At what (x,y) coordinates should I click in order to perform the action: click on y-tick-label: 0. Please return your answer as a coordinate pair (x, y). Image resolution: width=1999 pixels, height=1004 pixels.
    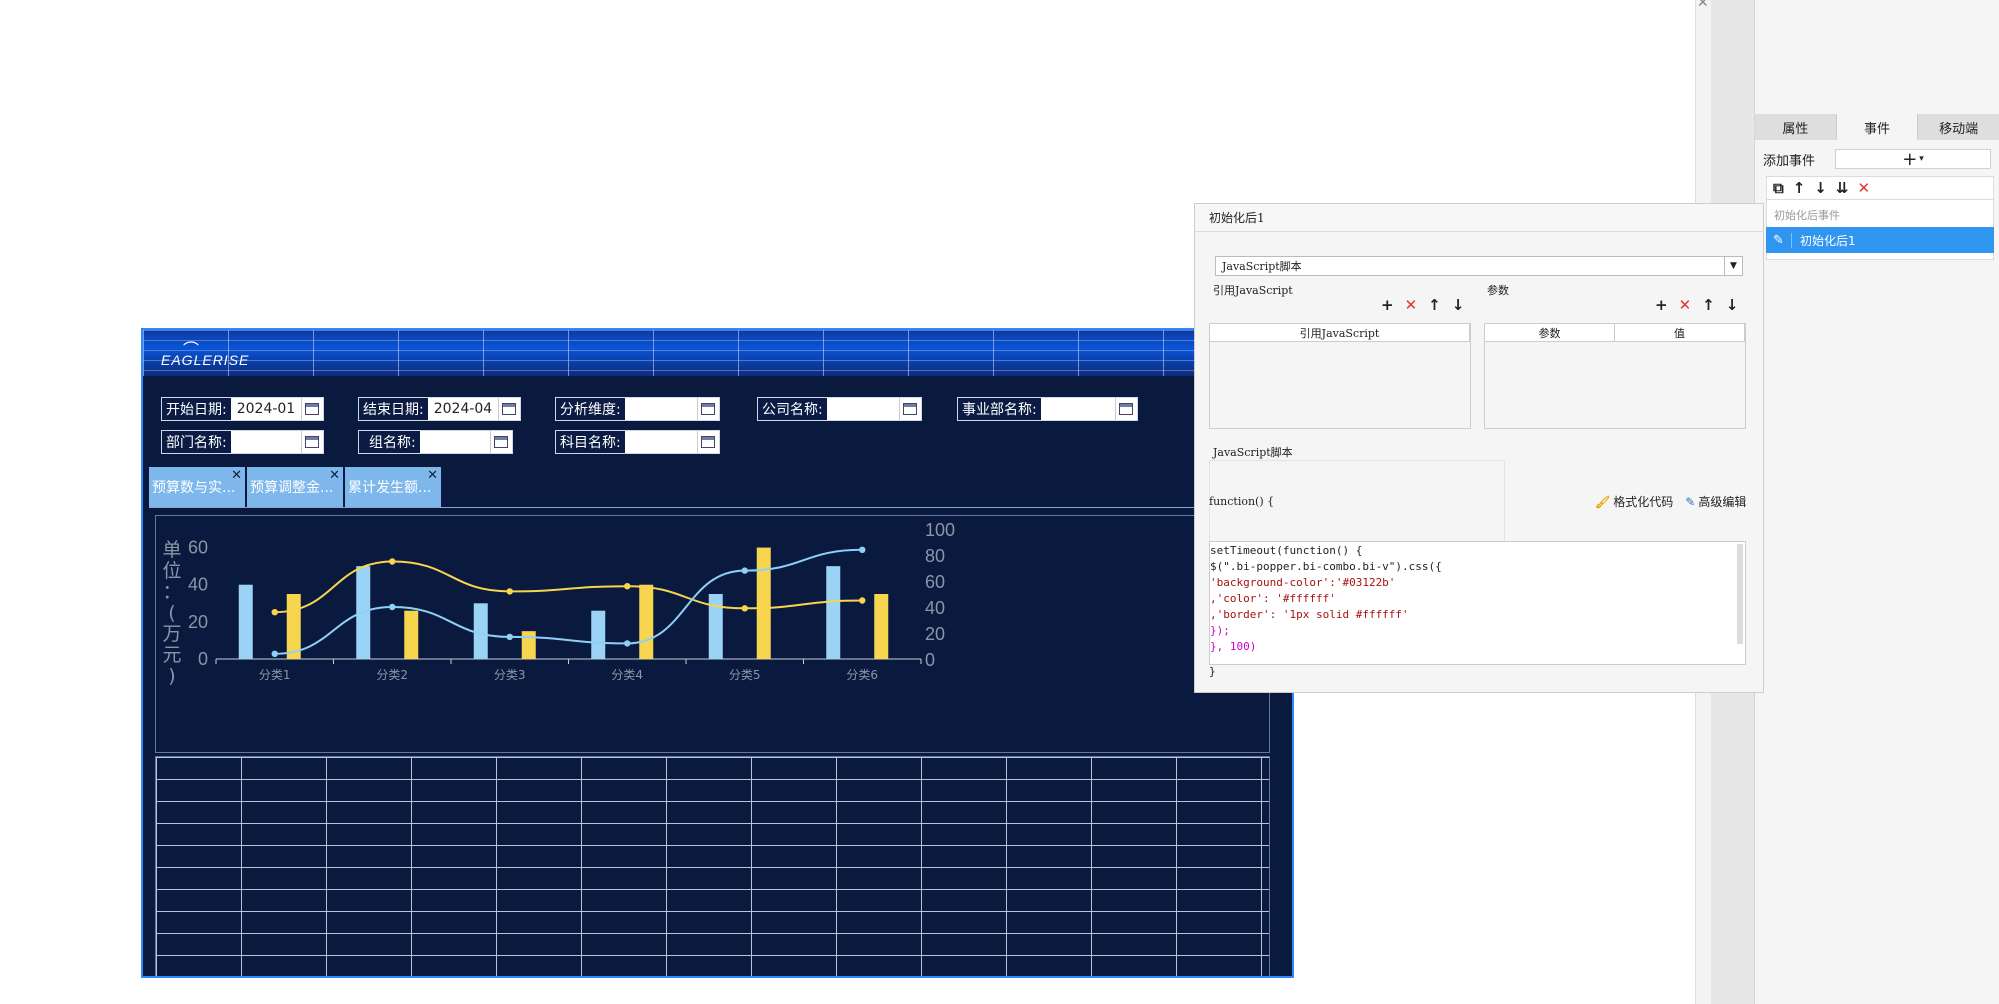
    Looking at the image, I should click on (203, 659).